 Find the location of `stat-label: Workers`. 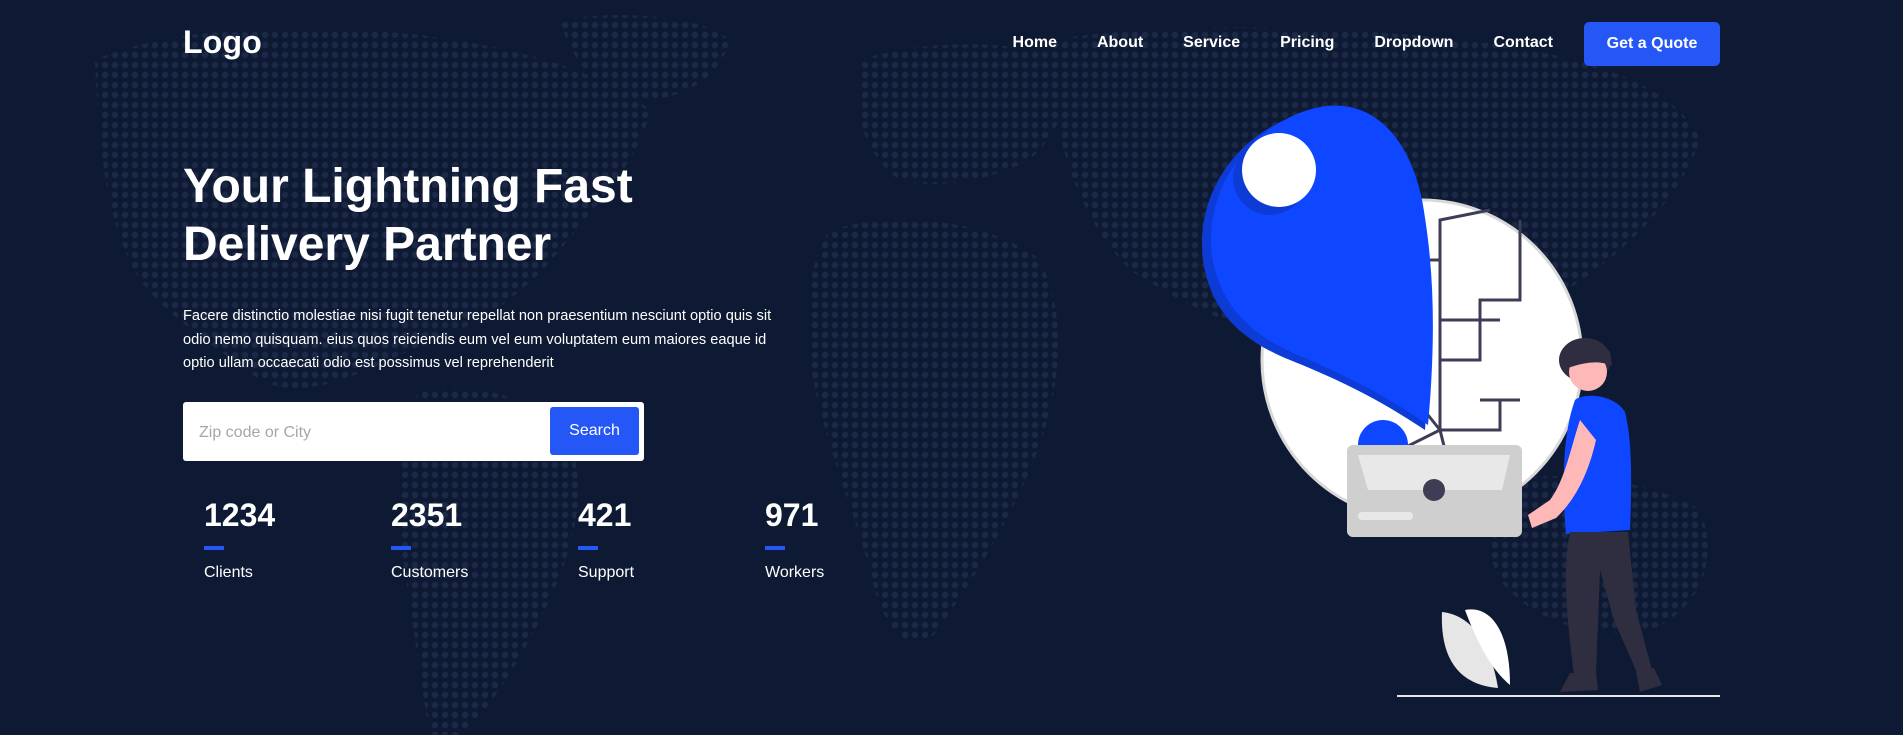

stat-label: Workers is located at coordinates (795, 572).